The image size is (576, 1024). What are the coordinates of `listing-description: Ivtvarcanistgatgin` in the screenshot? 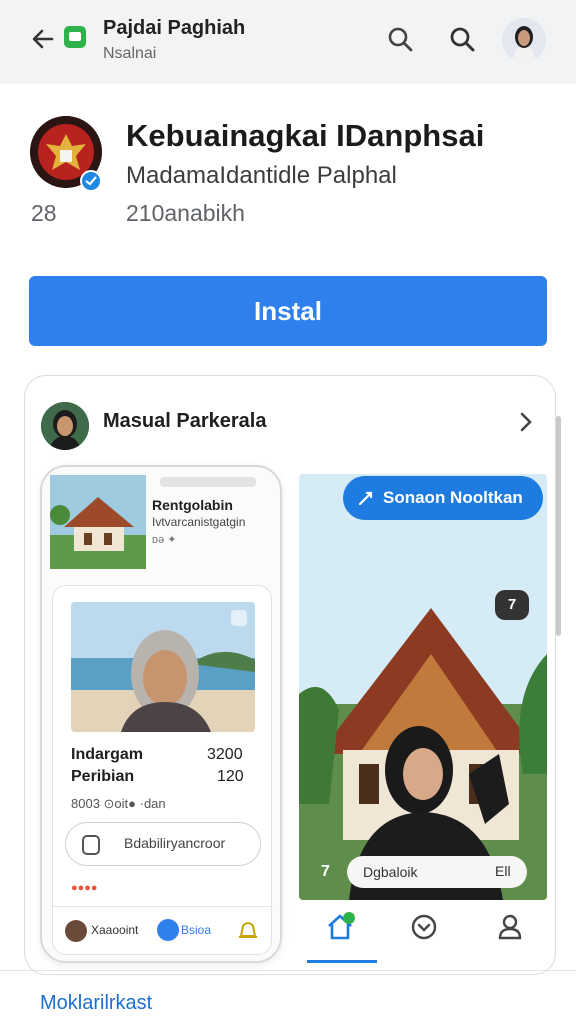 It's located at (199, 522).